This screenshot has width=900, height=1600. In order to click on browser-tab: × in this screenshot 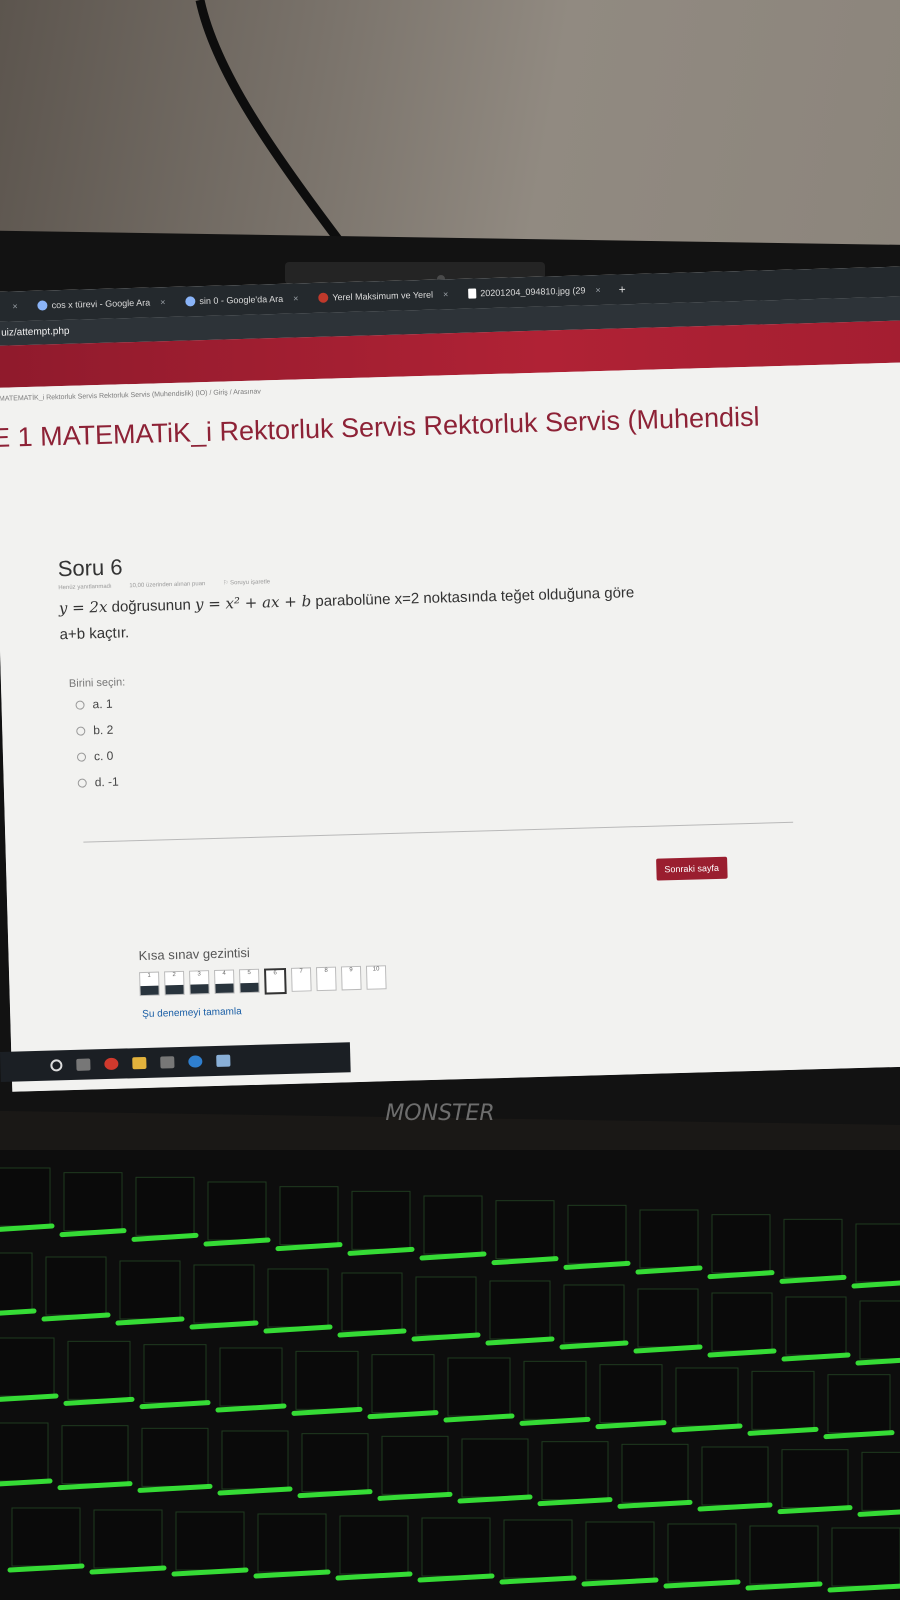, I will do `click(13, 306)`.